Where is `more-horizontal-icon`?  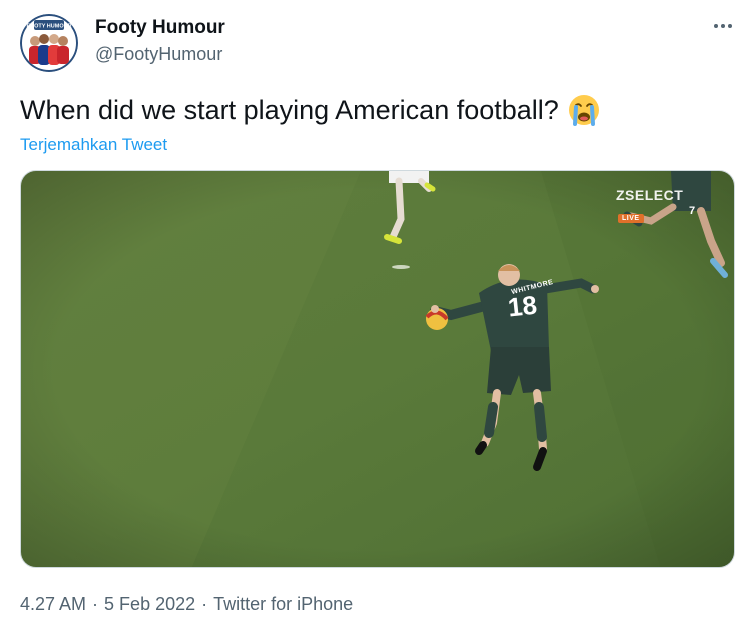 more-horizontal-icon is located at coordinates (723, 26).